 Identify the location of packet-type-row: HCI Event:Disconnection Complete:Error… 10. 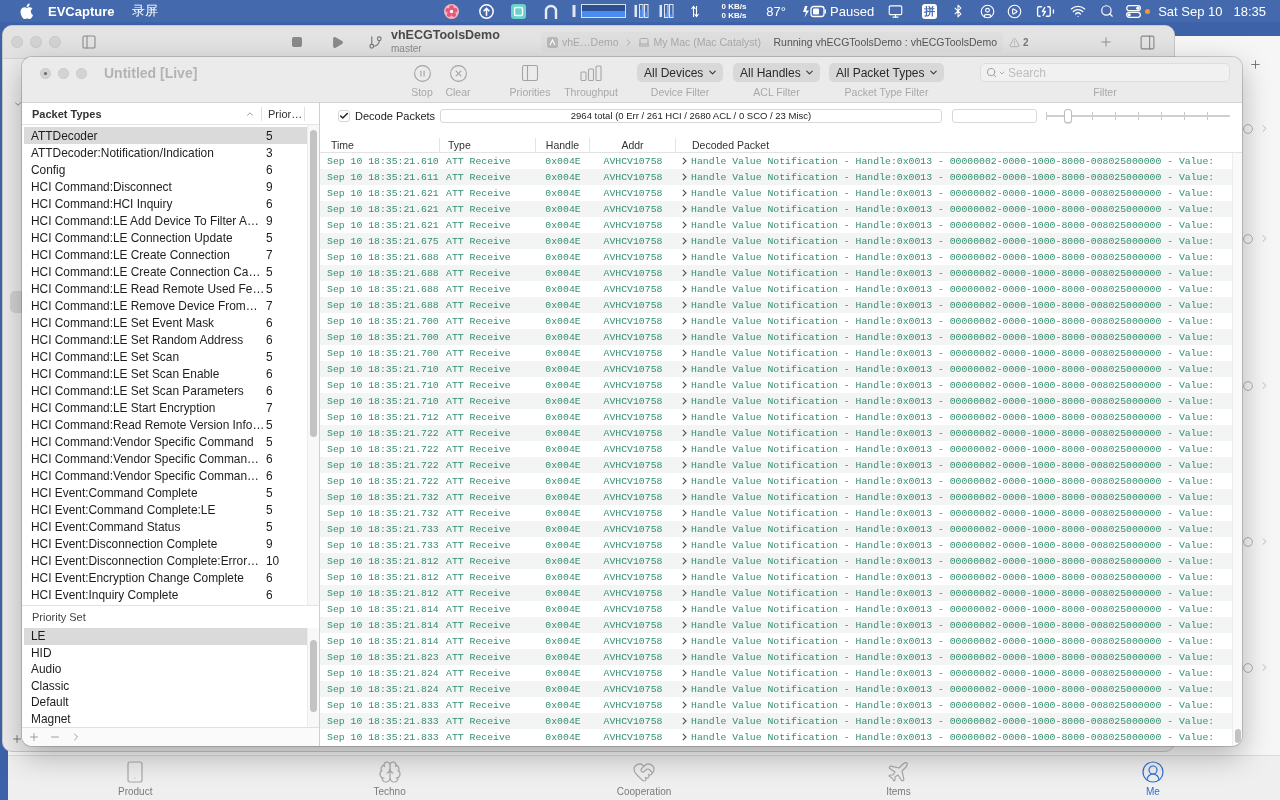
(165, 560).